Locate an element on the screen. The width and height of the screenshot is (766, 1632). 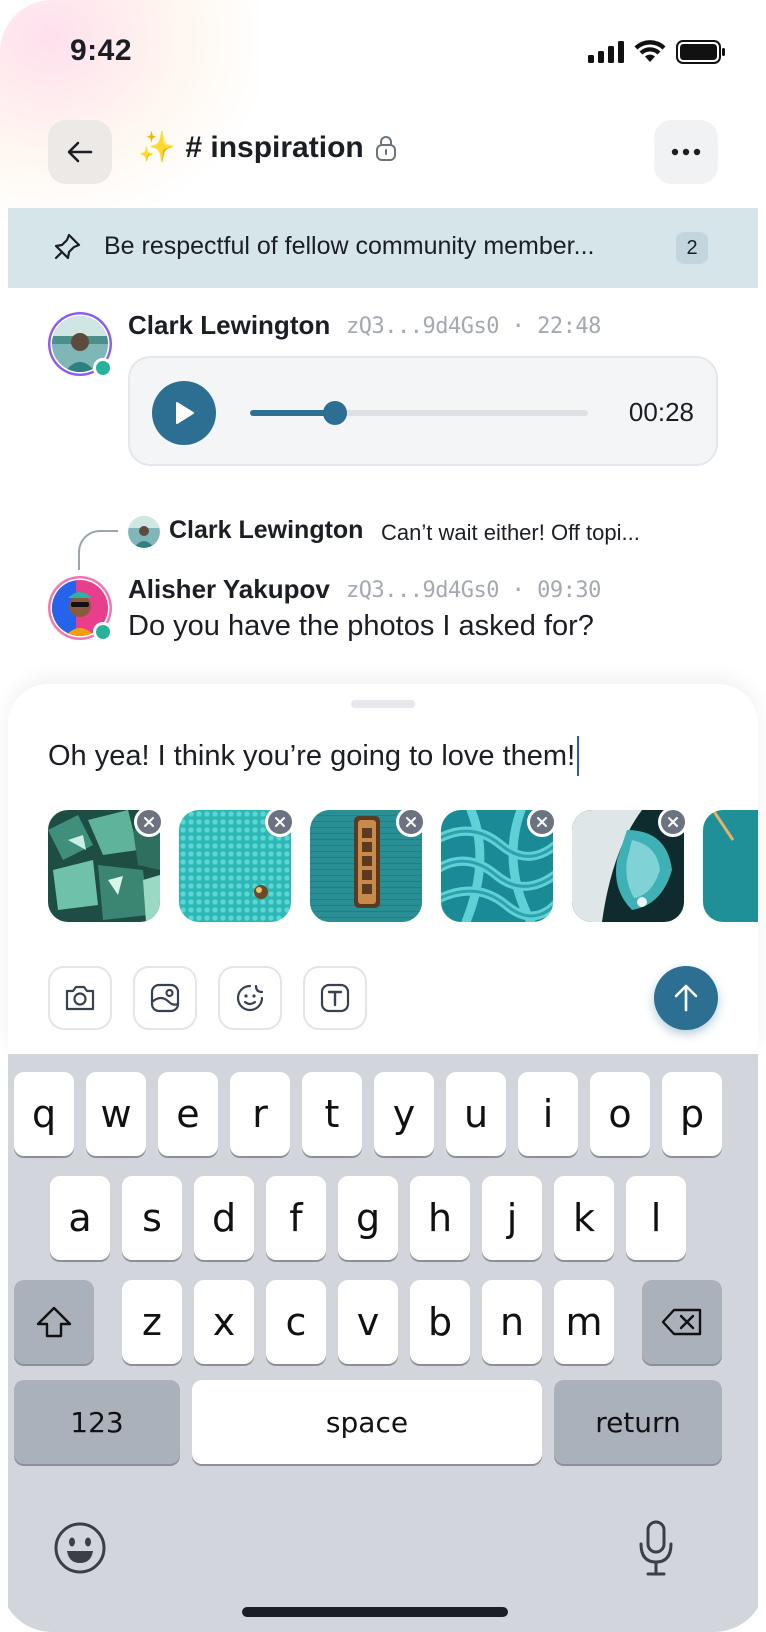
key: t is located at coordinates (332, 1114).